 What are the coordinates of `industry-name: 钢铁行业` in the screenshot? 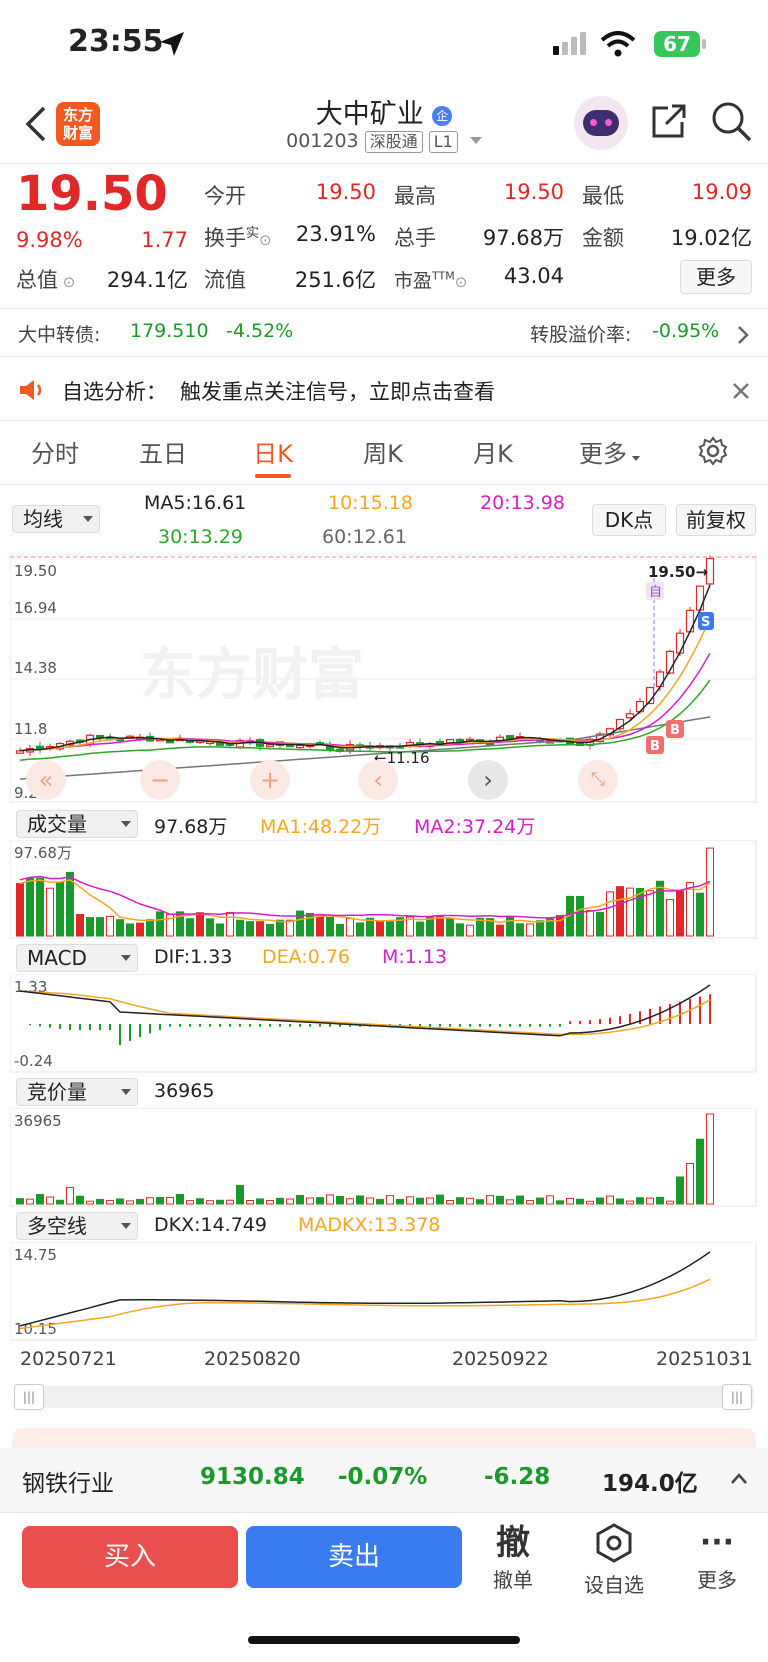 It's located at (68, 1484).